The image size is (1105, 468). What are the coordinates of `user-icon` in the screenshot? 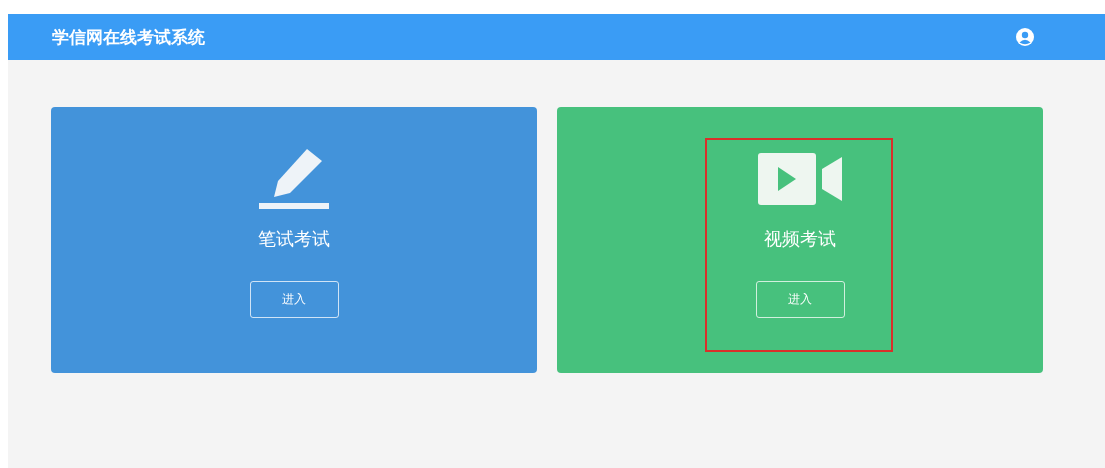 It's located at (1025, 37).